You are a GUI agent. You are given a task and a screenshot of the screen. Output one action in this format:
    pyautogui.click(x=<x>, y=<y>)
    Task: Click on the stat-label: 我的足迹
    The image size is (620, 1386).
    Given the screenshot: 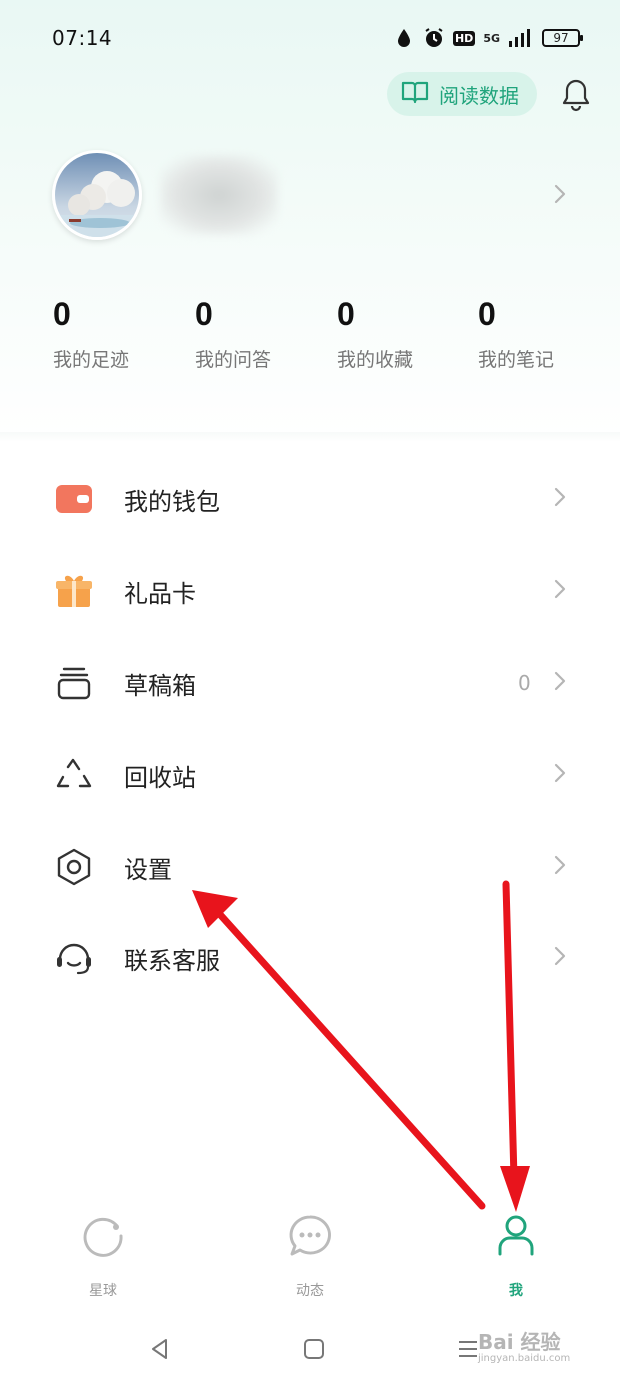 What is the action you would take?
    pyautogui.click(x=91, y=360)
    